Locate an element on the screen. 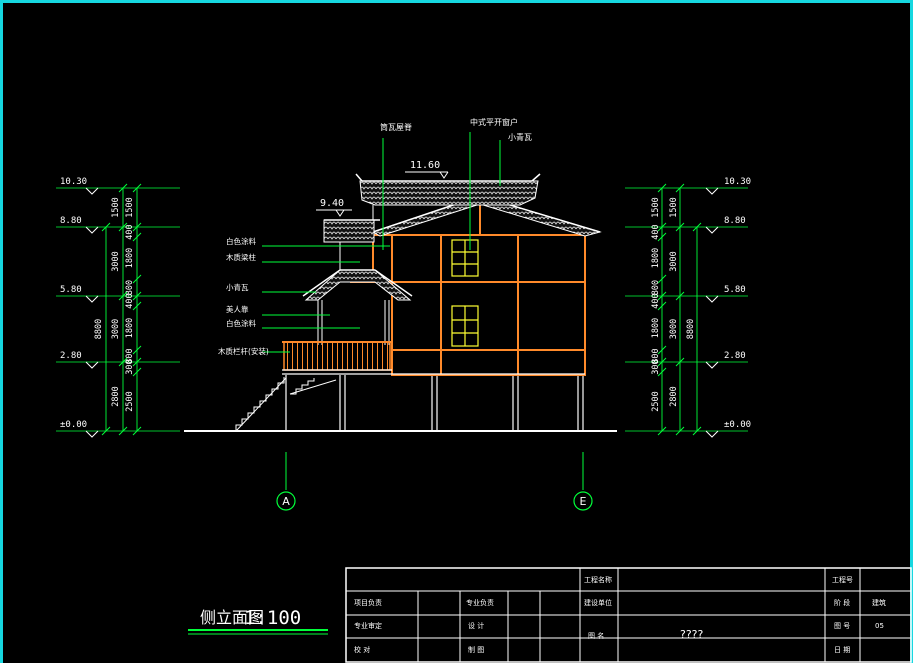 The width and height of the screenshot is (913, 663). stilts is located at coordinates (434, 403).